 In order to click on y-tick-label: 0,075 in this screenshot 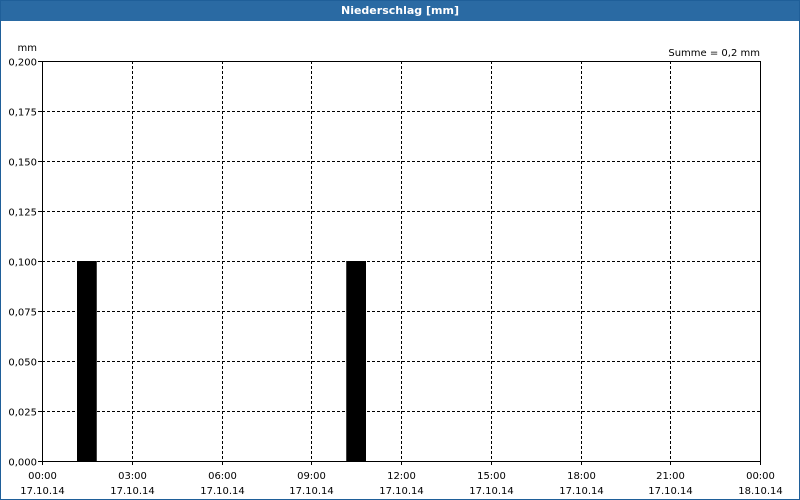, I will do `click(22, 313)`.